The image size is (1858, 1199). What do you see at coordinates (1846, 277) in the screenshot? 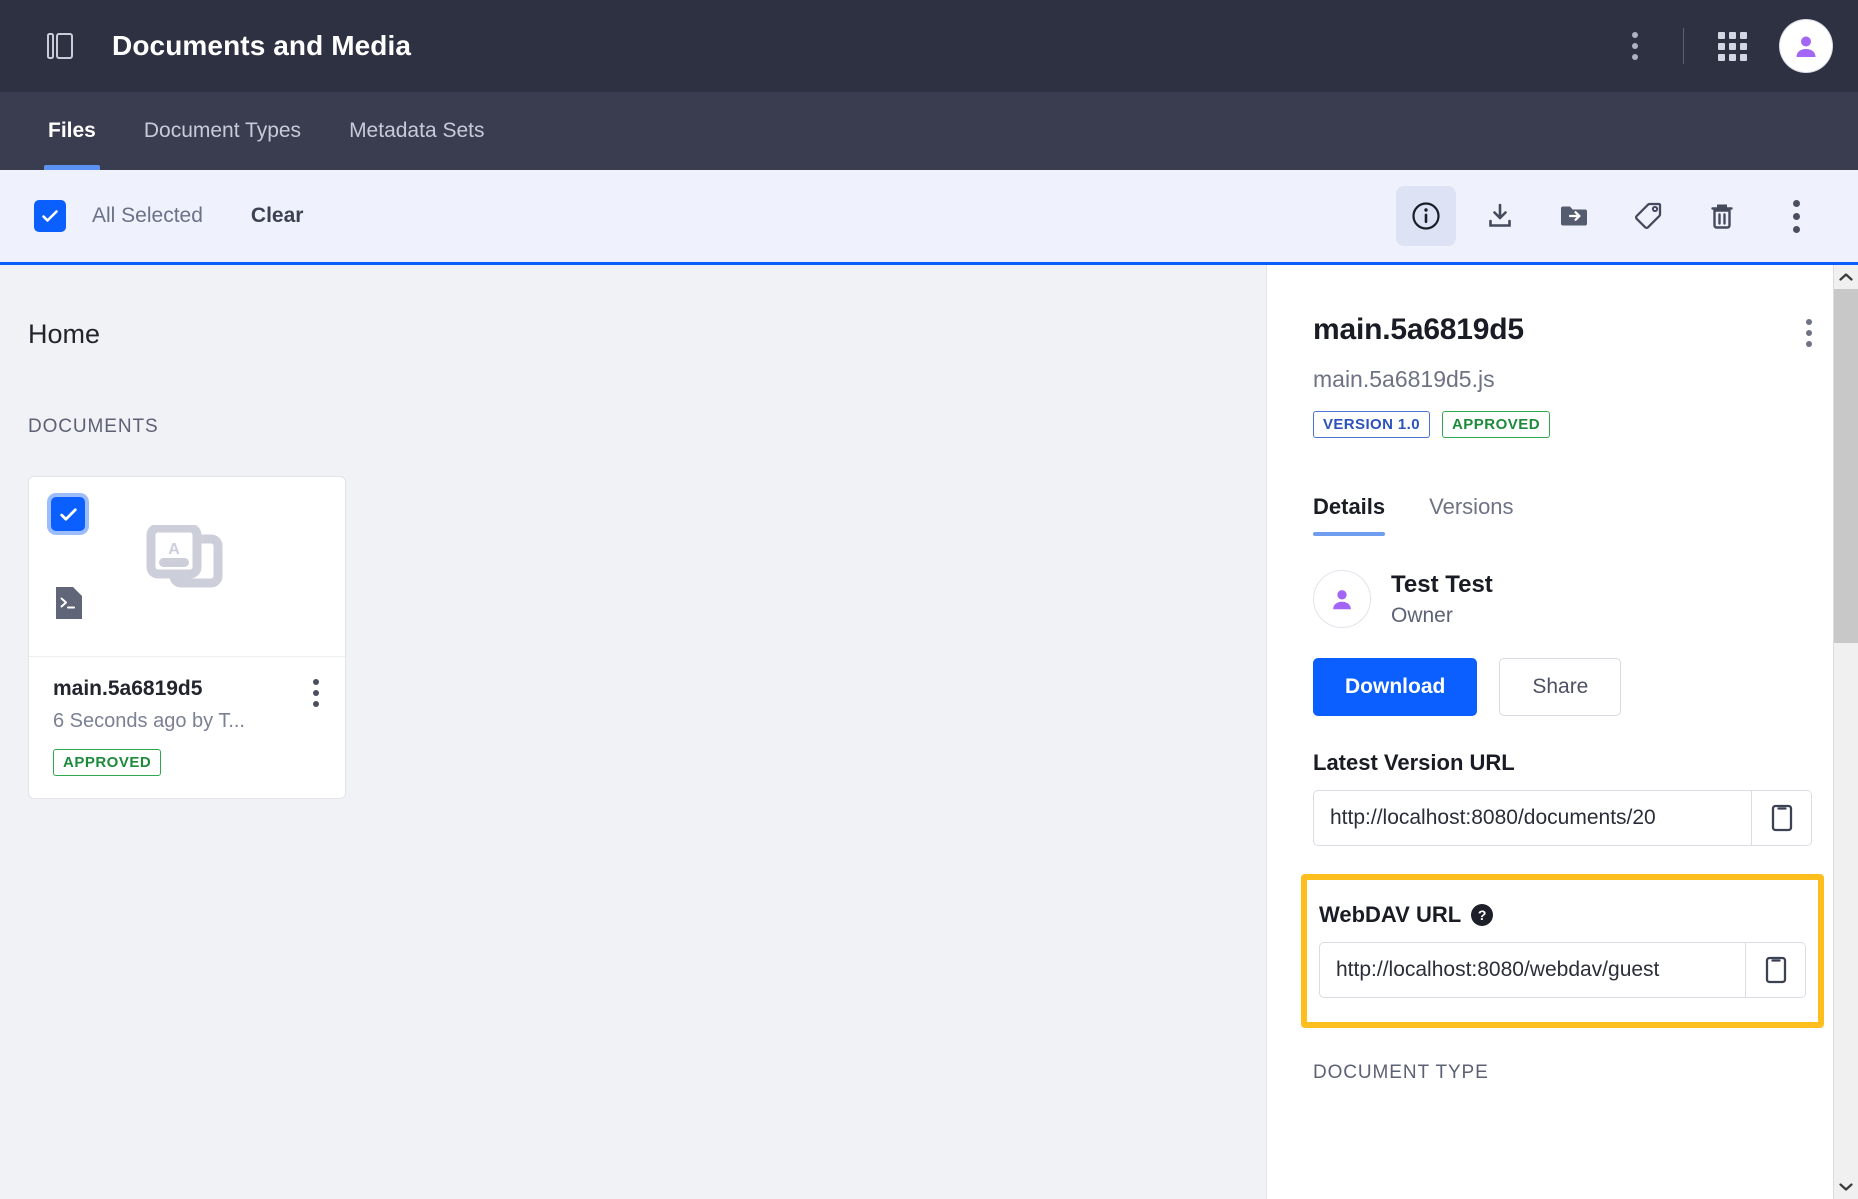
I see `scroll-up-arrow-icon` at bounding box center [1846, 277].